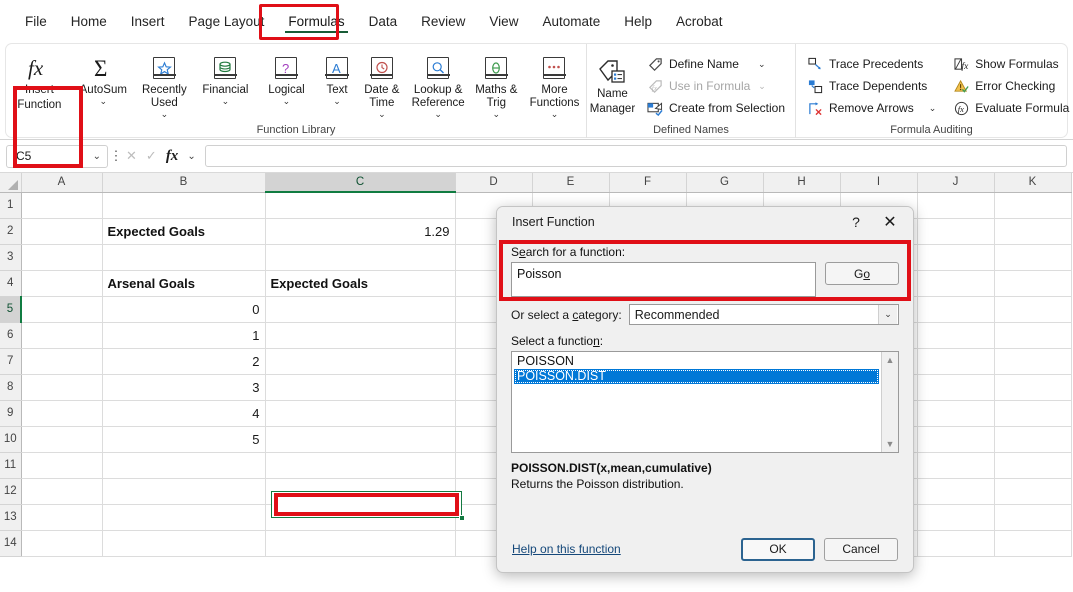 The width and height of the screenshot is (1073, 592). Describe the element at coordinates (62, 283) in the screenshot. I see `cell-a4` at that location.